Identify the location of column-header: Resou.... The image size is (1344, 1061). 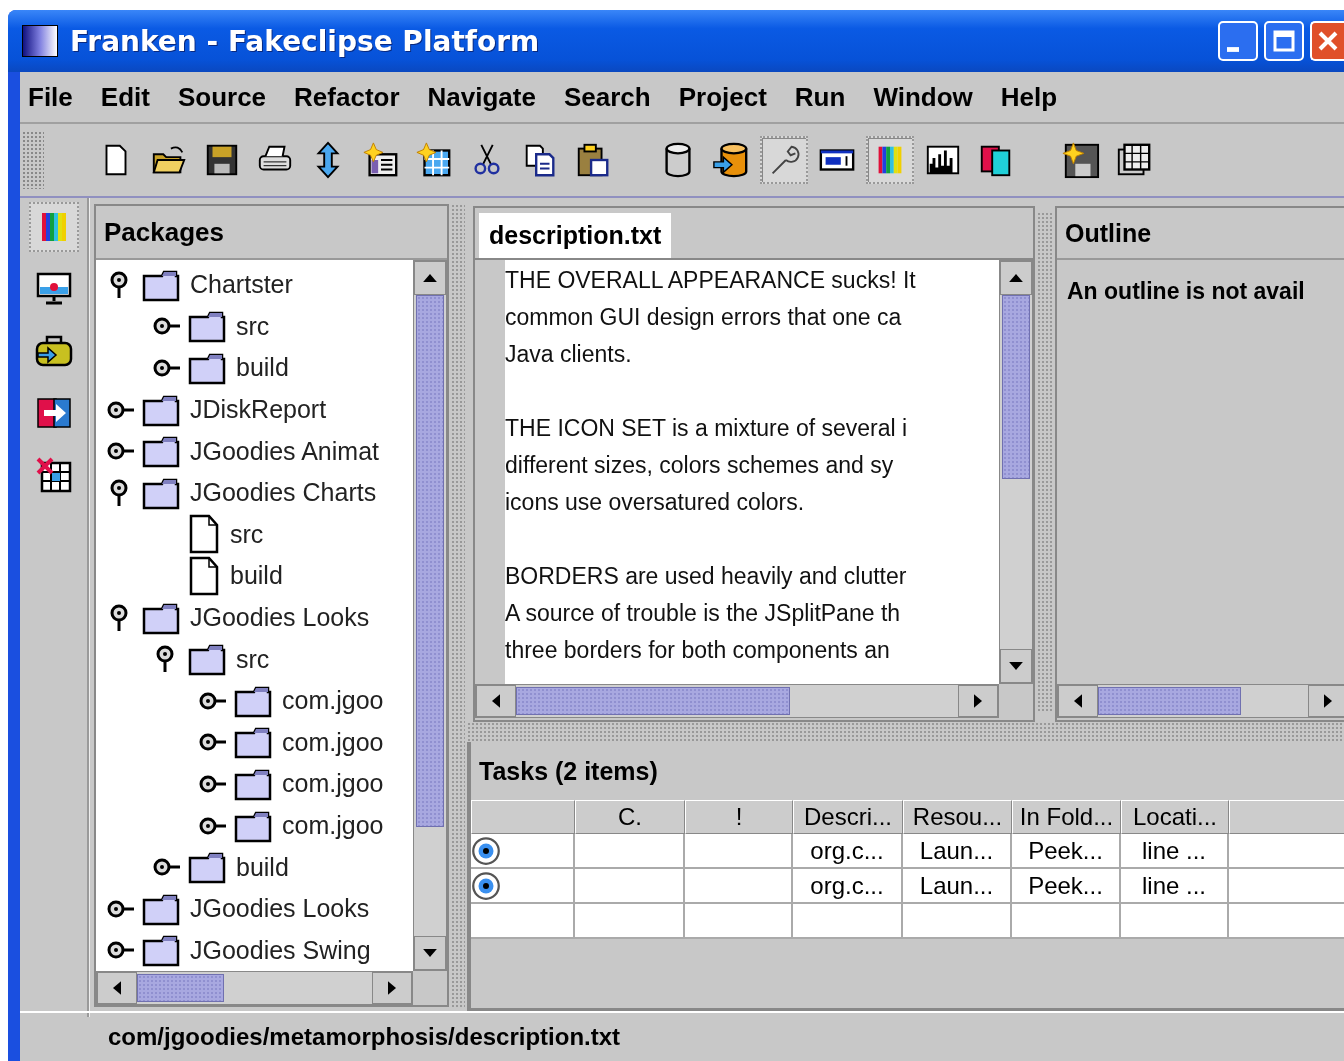
(957, 817).